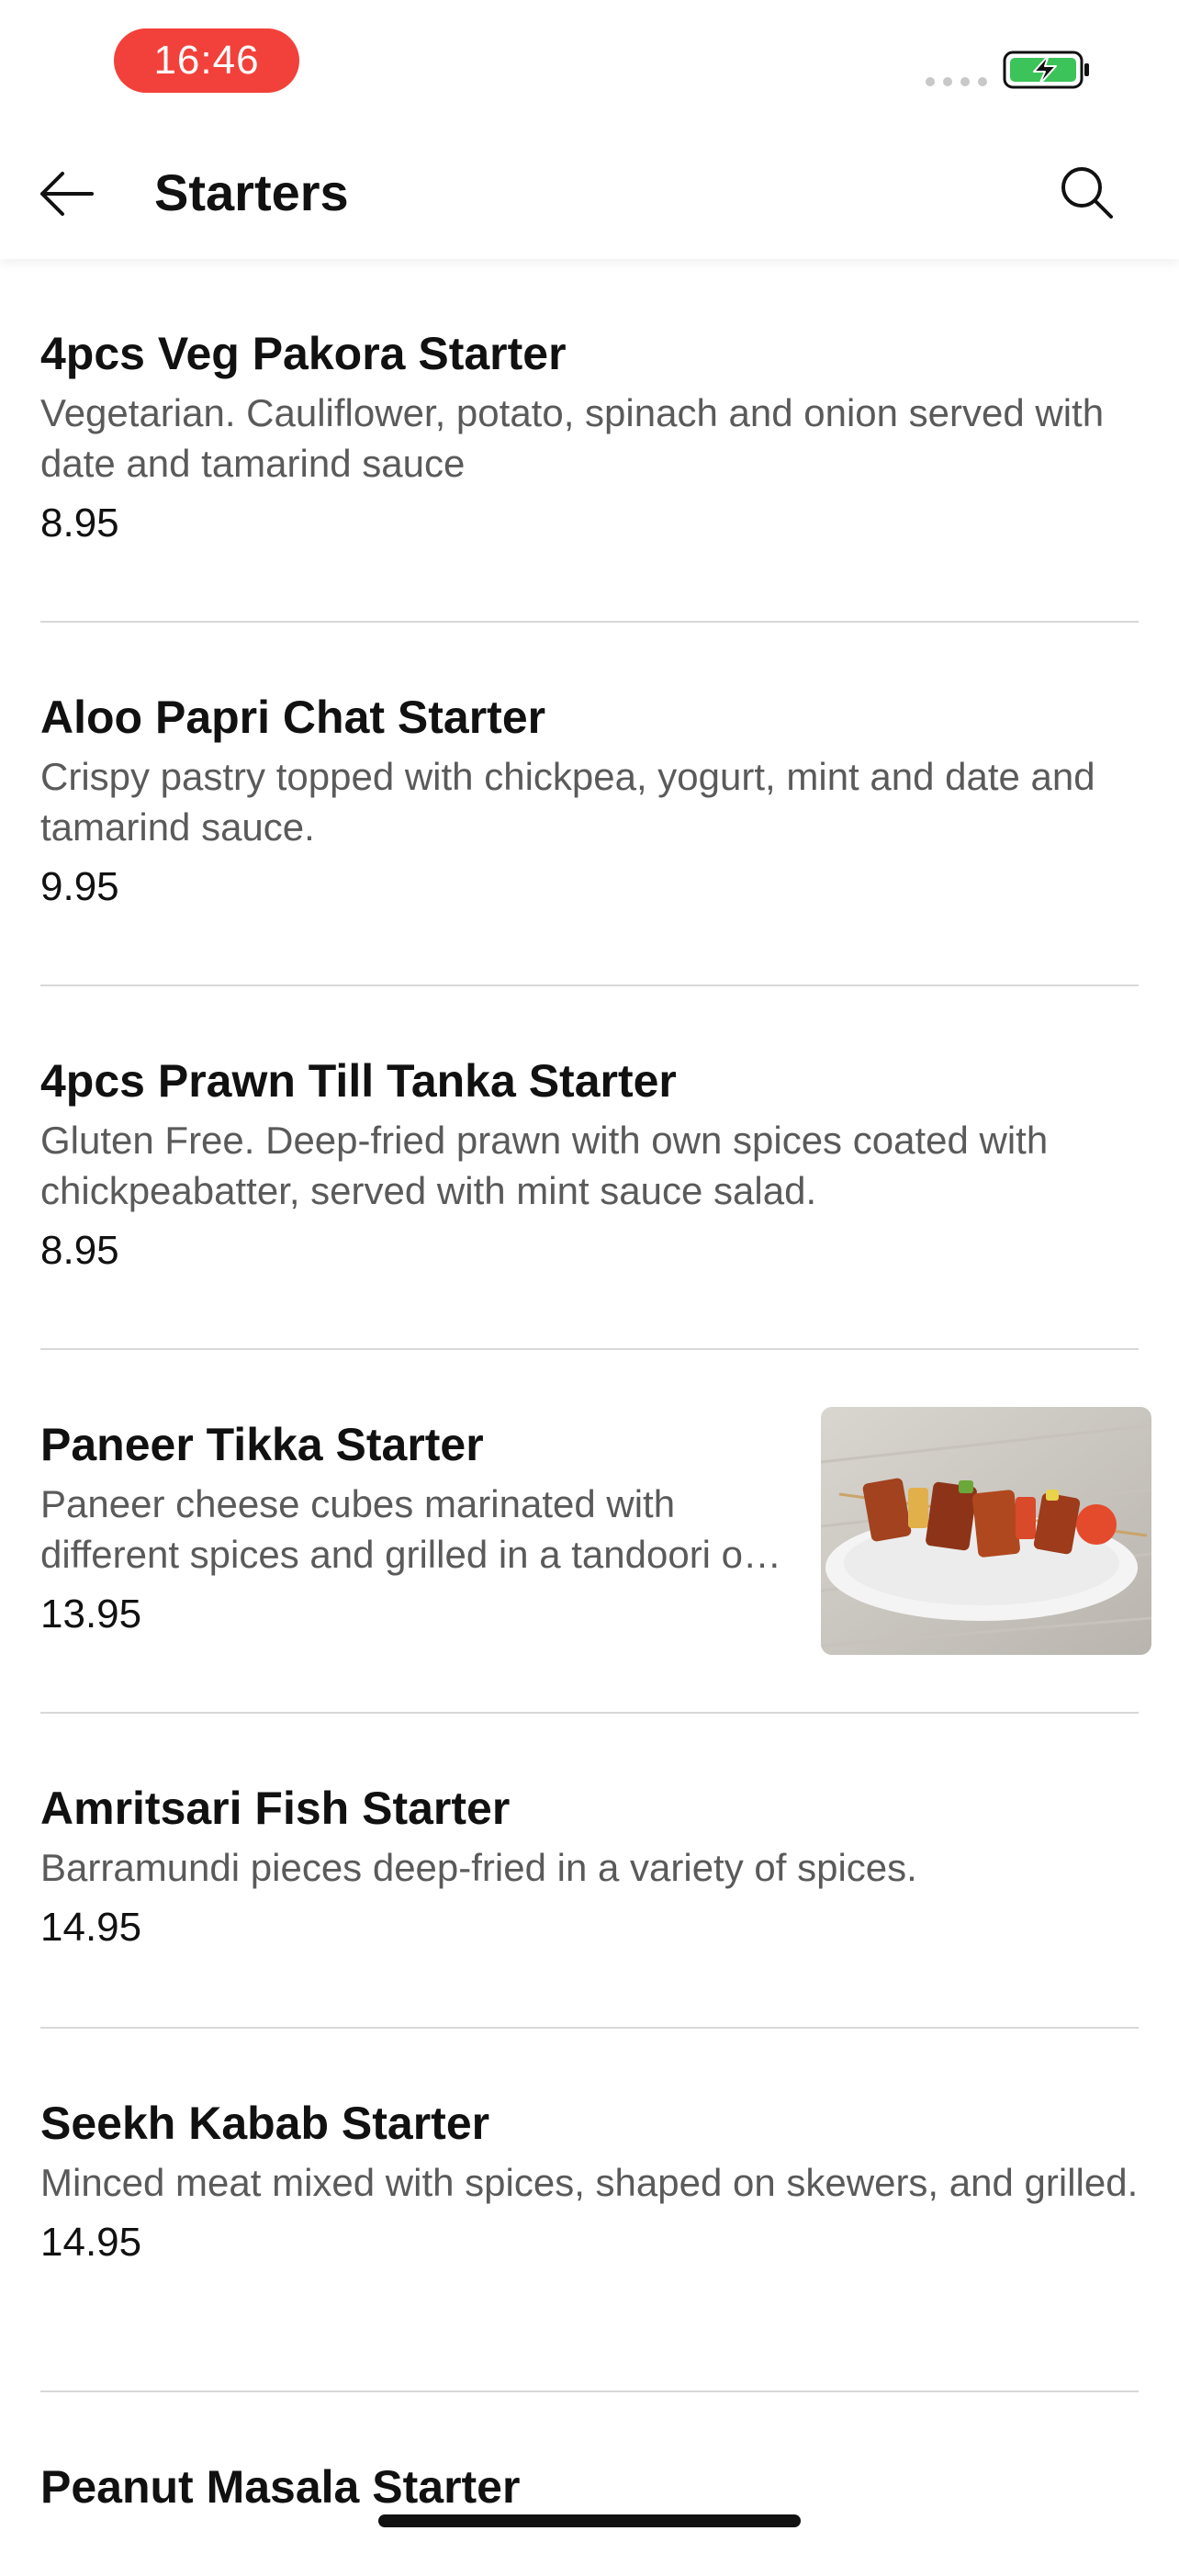 This screenshot has height=2576, width=1179. Describe the element at coordinates (358, 1081) in the screenshot. I see `item-name: 4pcs Prawn Till Tanka Starter` at that location.